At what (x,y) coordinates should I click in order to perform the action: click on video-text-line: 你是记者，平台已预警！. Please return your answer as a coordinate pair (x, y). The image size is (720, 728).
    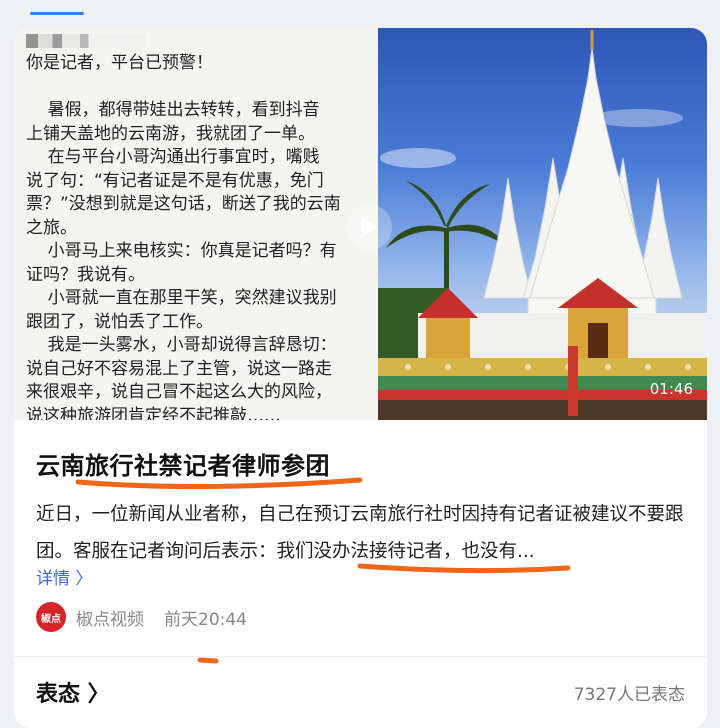
    Looking at the image, I should click on (119, 63).